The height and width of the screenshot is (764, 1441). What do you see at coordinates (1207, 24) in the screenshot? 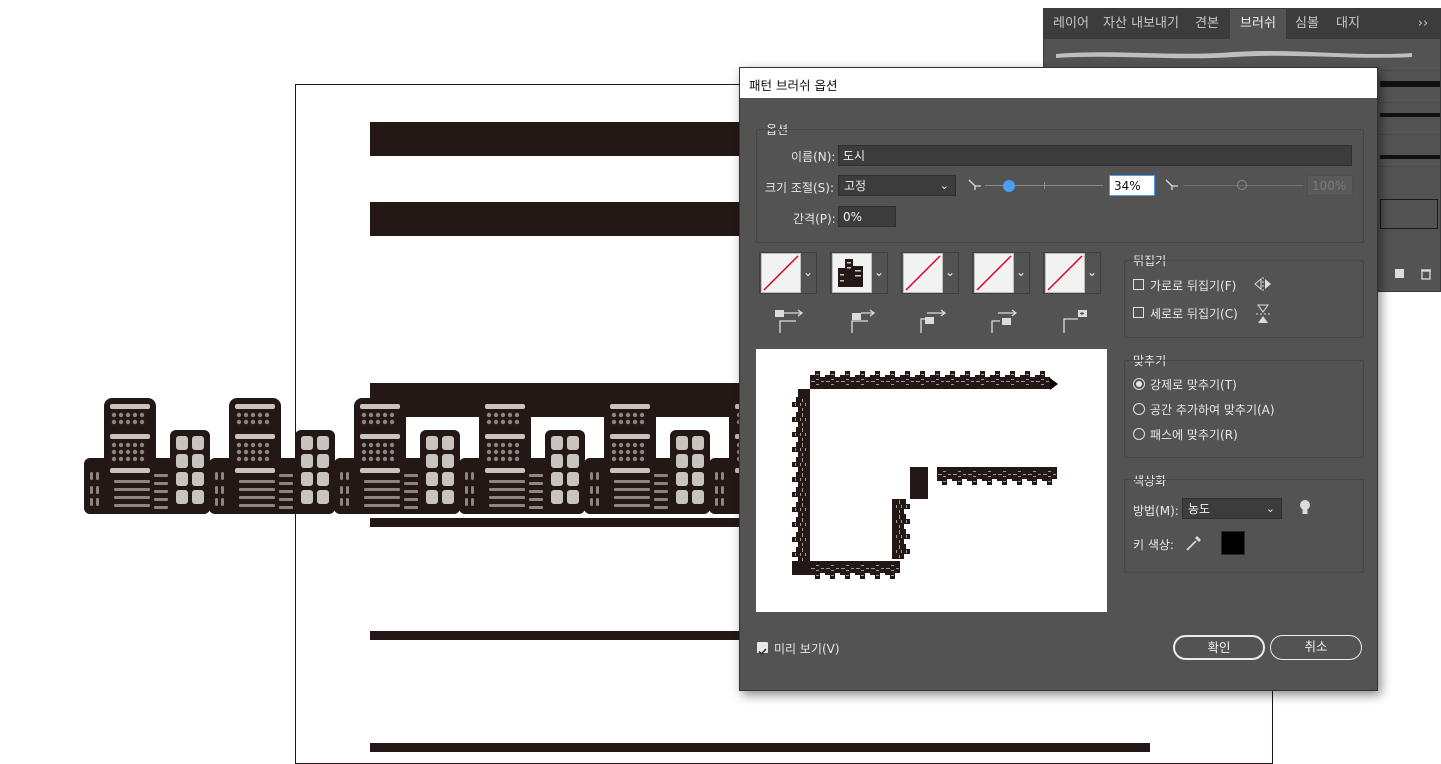
I see `tab-swatches: 견본` at bounding box center [1207, 24].